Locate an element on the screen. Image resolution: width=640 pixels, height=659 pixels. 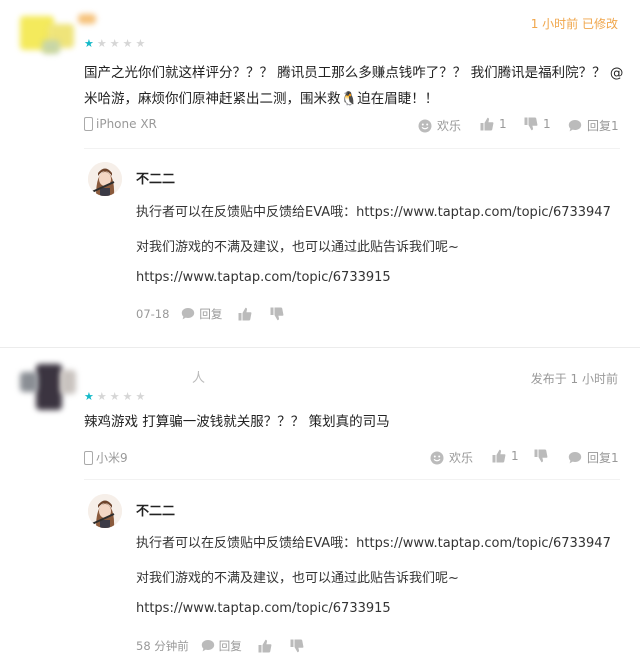
dislike-button: 1 is located at coordinates (537, 124).